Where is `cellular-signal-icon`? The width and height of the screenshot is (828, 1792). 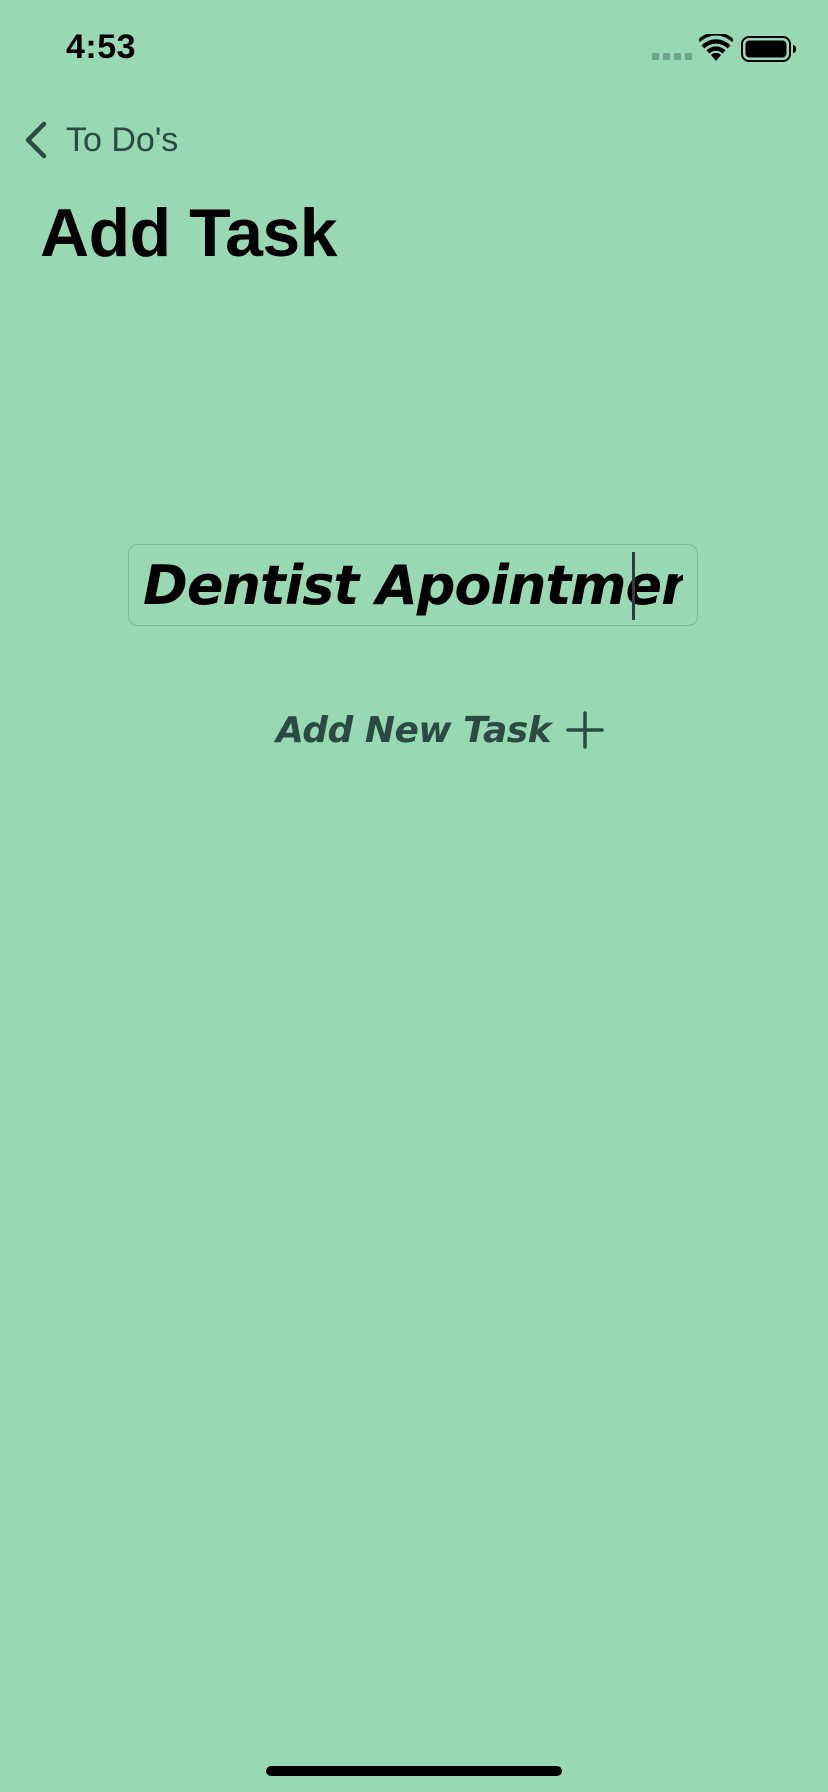 cellular-signal-icon is located at coordinates (672, 56).